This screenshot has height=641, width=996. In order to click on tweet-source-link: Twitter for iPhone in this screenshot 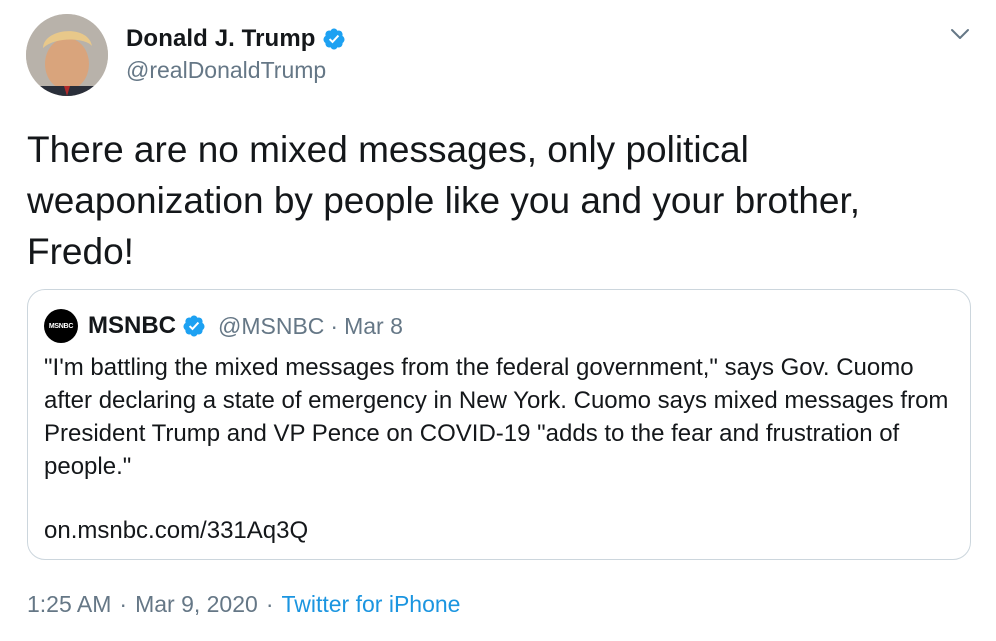, I will do `click(370, 604)`.